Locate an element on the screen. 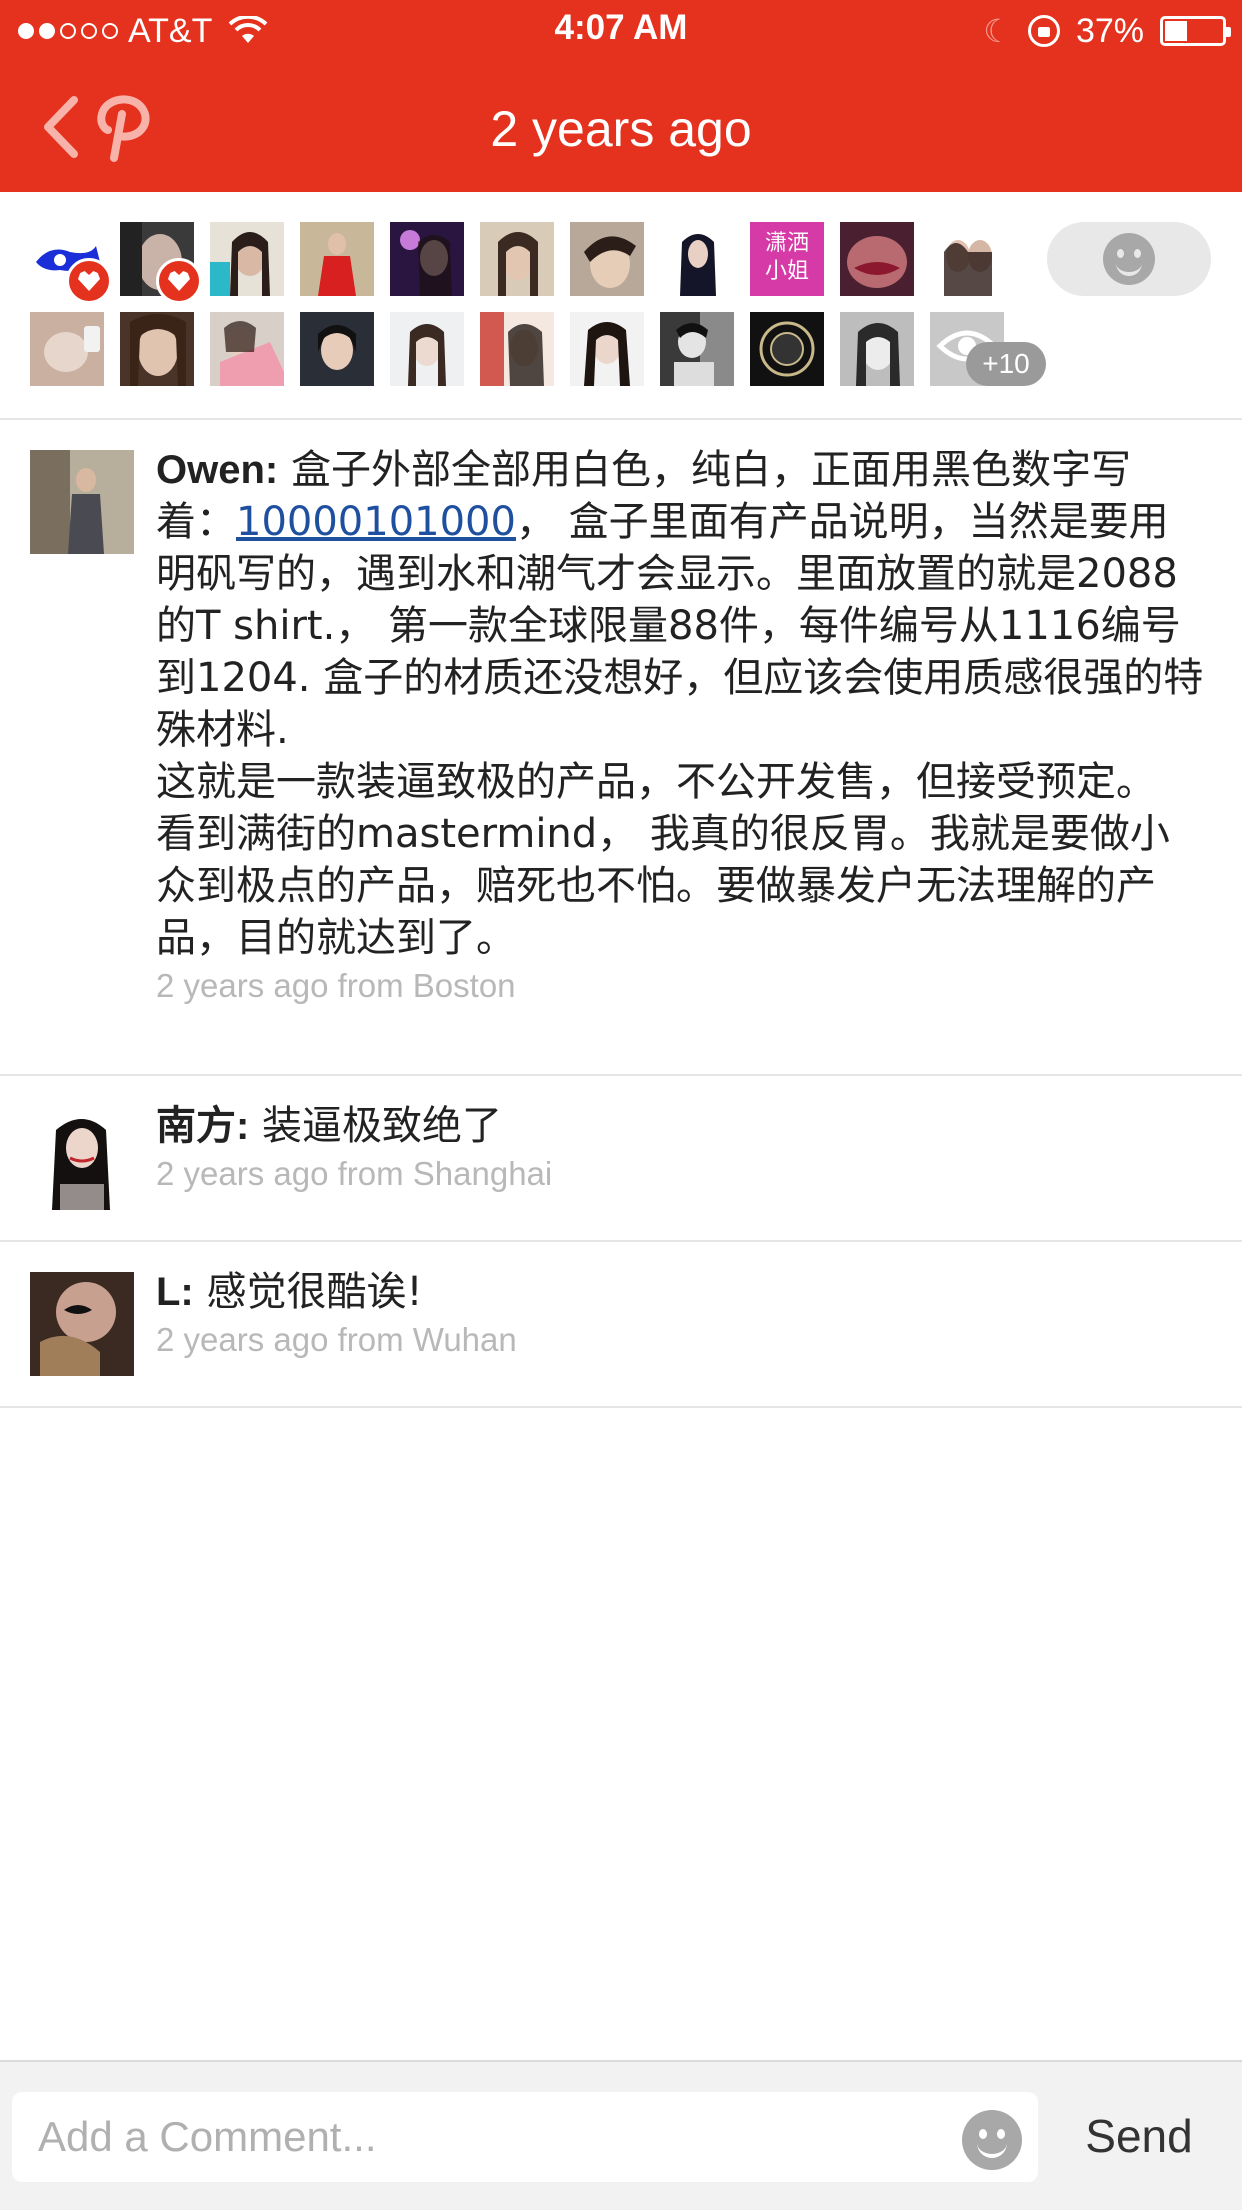 The width and height of the screenshot is (1242, 2210). battery-icon is located at coordinates (1195, 31).